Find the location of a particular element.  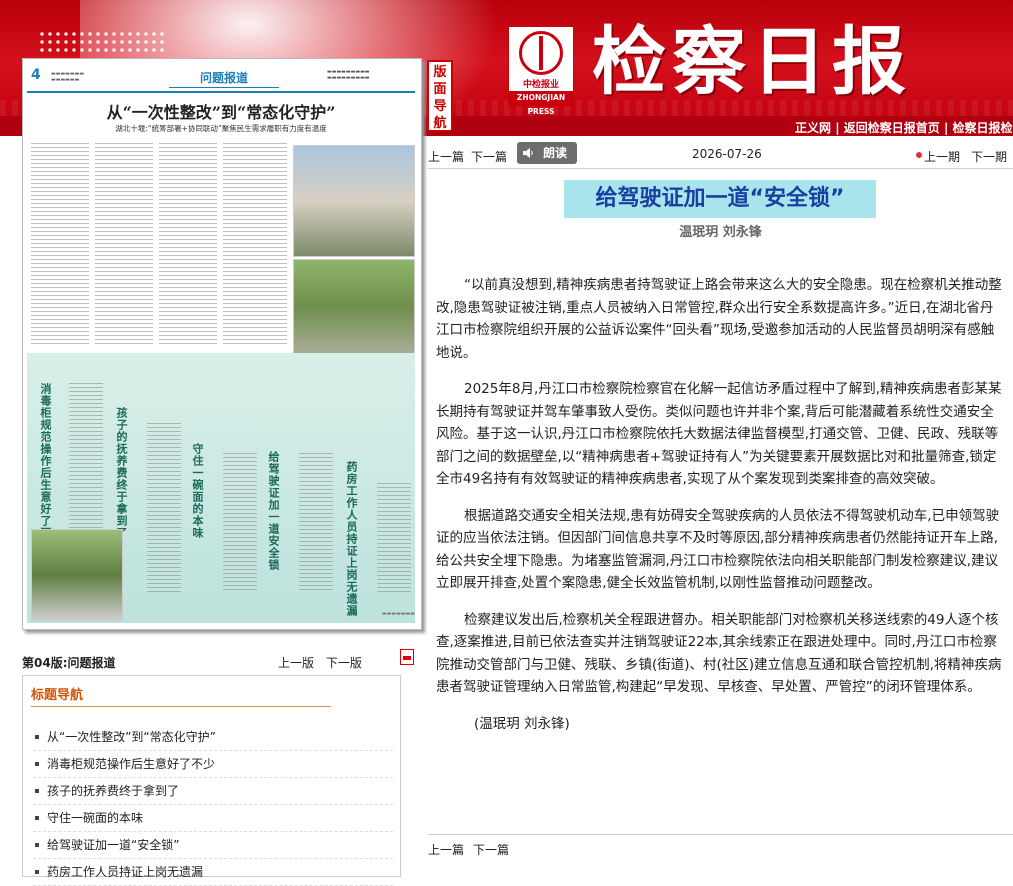

next-article-link: 下一篇 is located at coordinates (489, 156).